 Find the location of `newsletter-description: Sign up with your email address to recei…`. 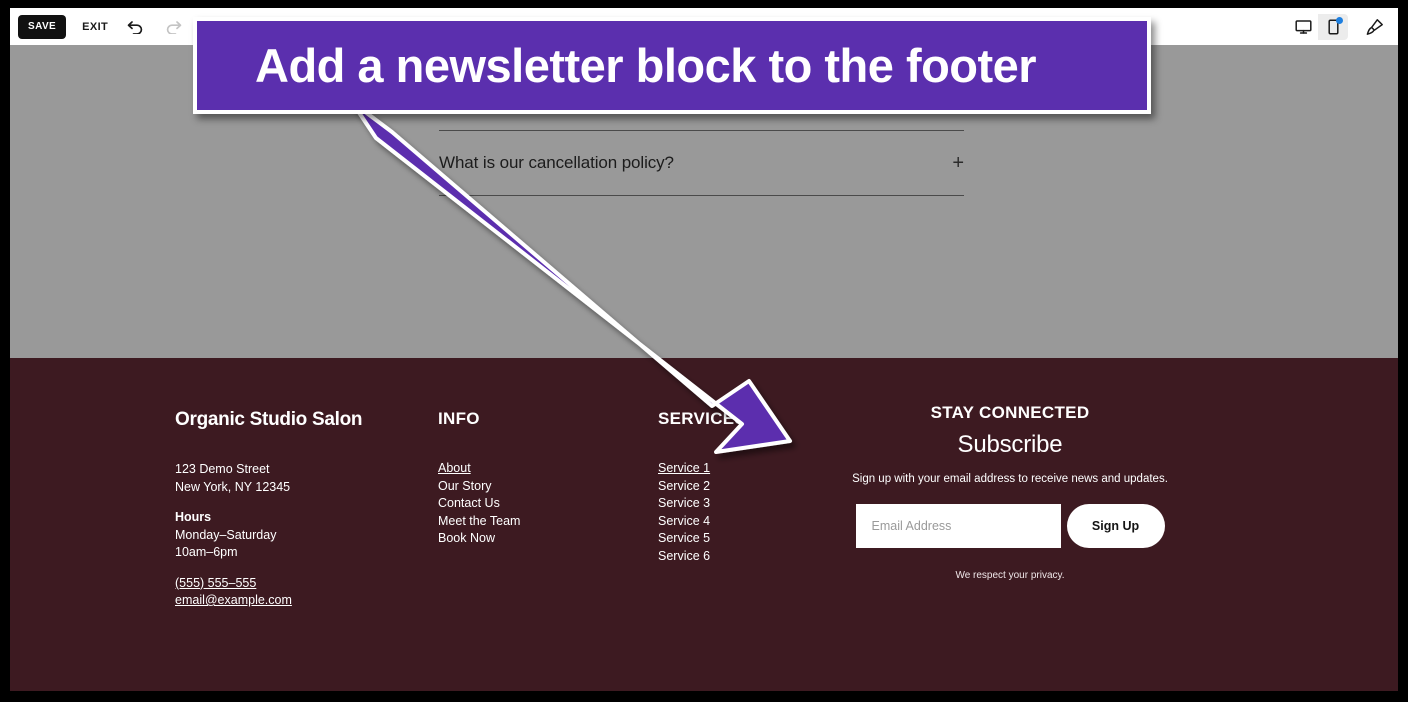

newsletter-description: Sign up with your email address to recei… is located at coordinates (1010, 479).